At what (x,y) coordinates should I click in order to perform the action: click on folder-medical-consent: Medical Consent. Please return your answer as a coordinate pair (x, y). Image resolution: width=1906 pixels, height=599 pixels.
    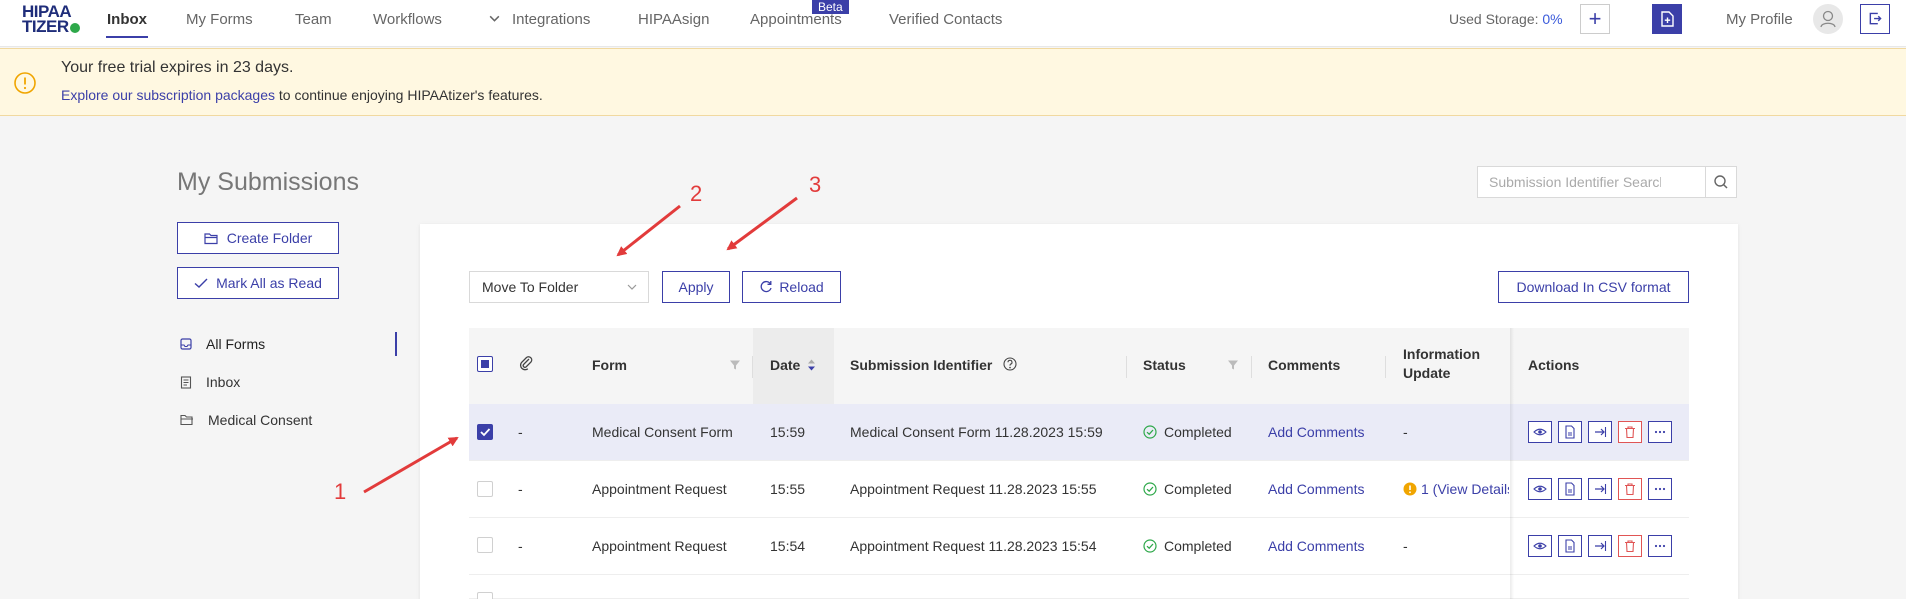
    Looking at the image, I should click on (246, 420).